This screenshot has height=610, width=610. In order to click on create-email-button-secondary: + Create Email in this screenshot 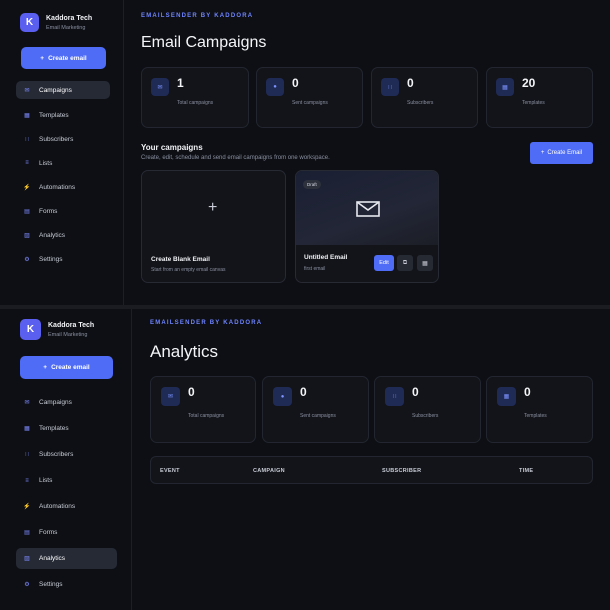, I will do `click(561, 153)`.